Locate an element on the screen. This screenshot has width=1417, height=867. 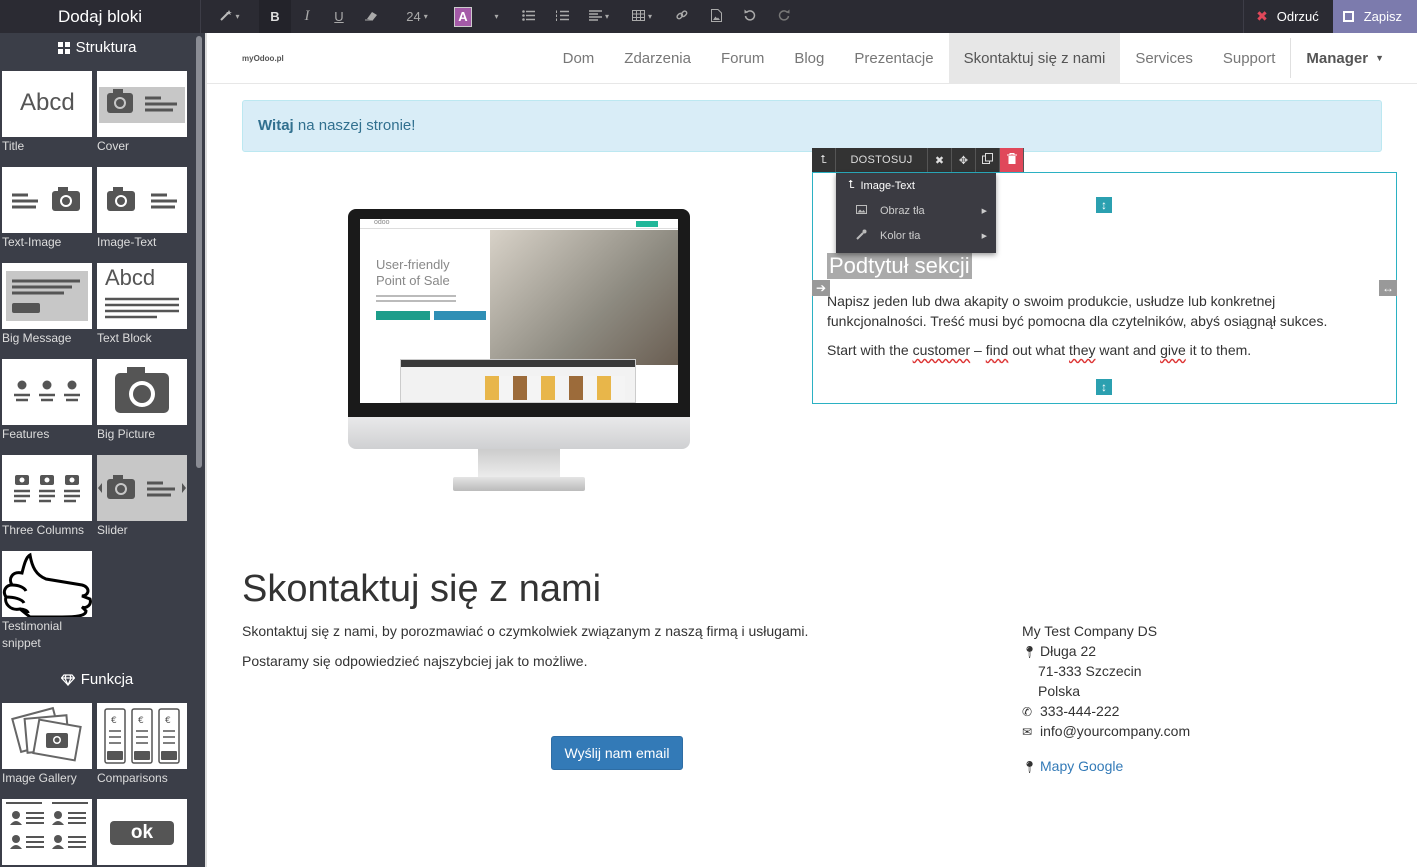
paragraph-align-dropdown: ▾ is located at coordinates (599, 16).